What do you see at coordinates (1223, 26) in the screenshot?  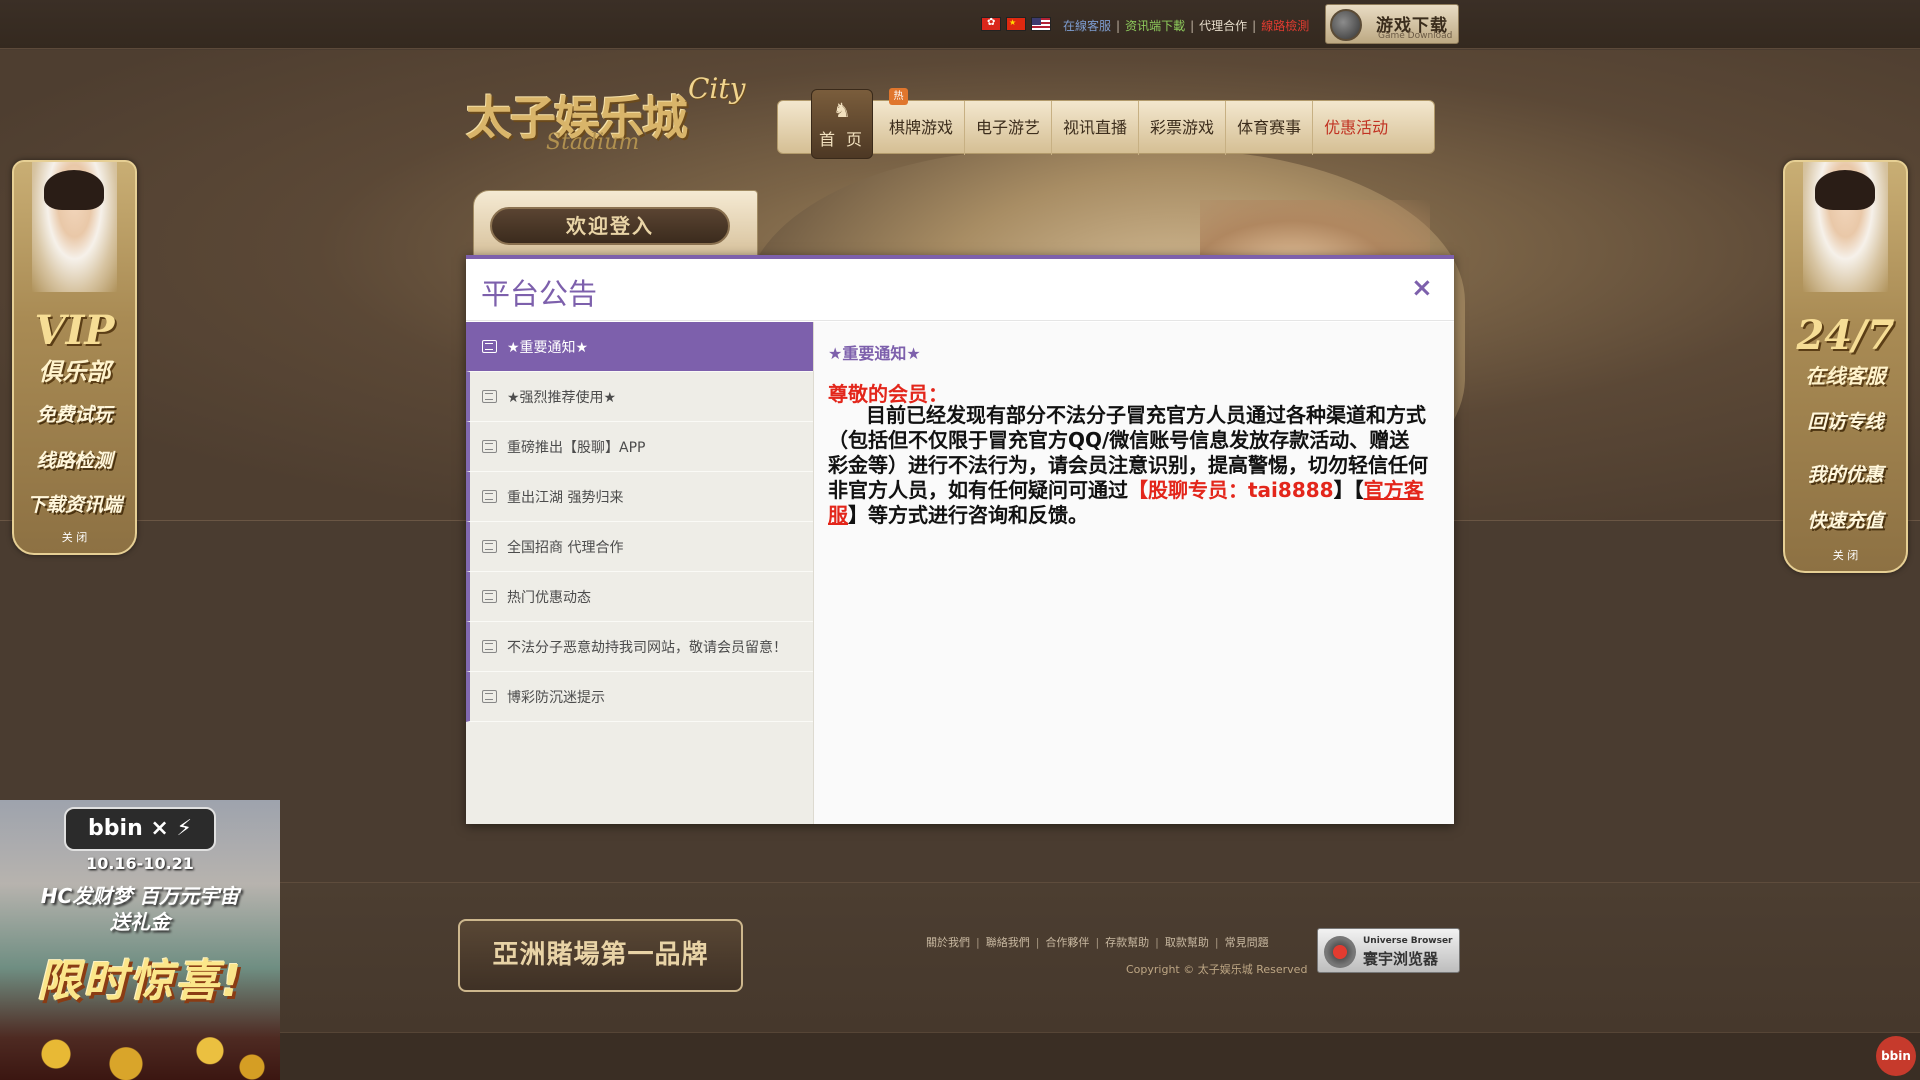 I see `agent-link: 代理合作` at bounding box center [1223, 26].